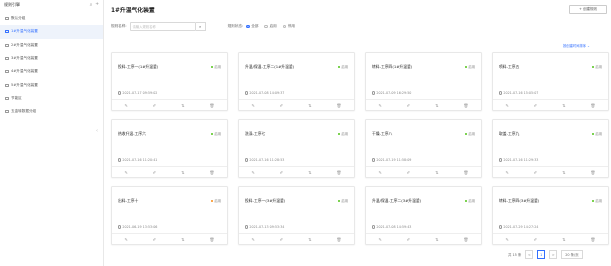 The width and height of the screenshot is (611, 266). I want to click on rule-card: 投料-工序一(3#升温釜) 启用 2021-07-13 09:53:34 ✎ ✐ ⇅ 🗑, so click(296, 215).